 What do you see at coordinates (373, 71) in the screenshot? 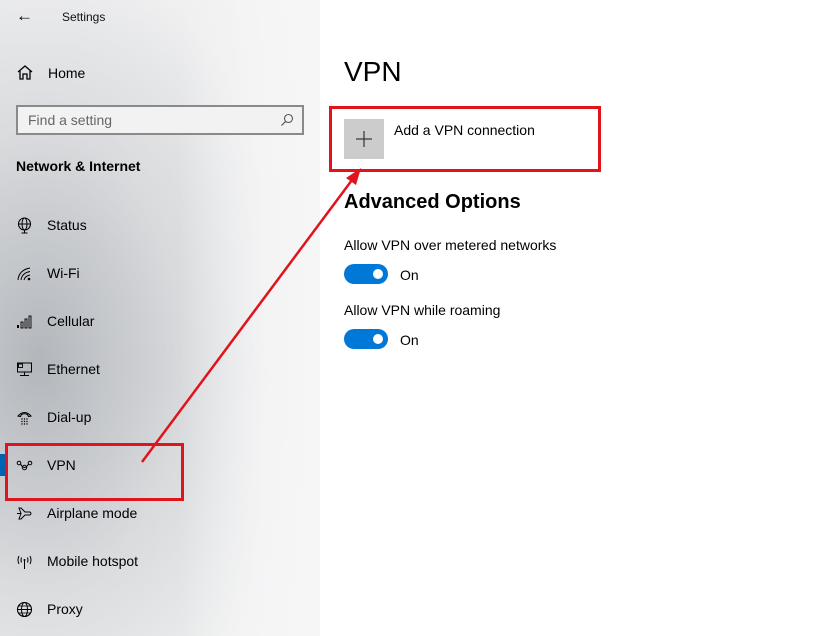
I see `page-title: VPN` at bounding box center [373, 71].